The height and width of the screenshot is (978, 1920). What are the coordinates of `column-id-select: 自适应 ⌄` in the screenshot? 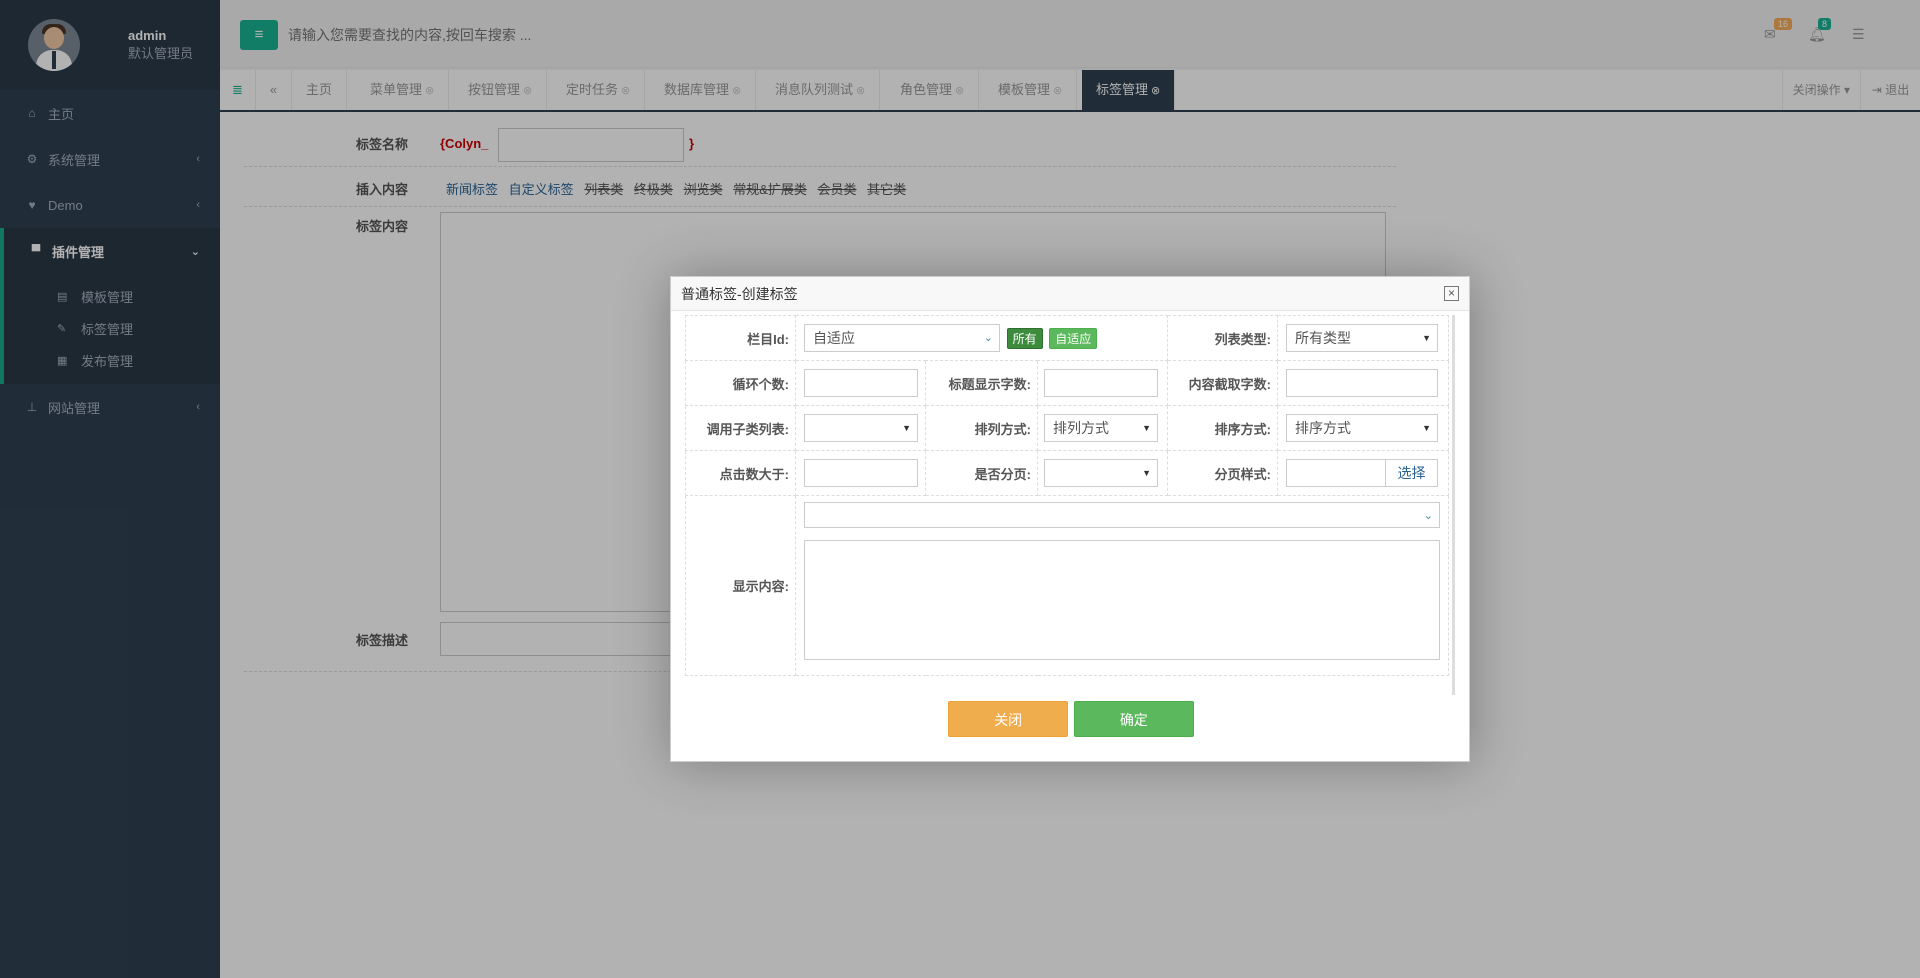 It's located at (902, 338).